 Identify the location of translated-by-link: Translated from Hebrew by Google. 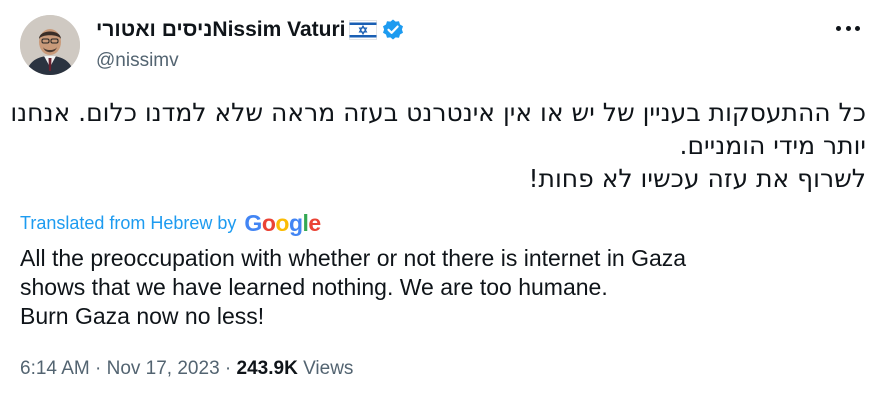
(170, 223).